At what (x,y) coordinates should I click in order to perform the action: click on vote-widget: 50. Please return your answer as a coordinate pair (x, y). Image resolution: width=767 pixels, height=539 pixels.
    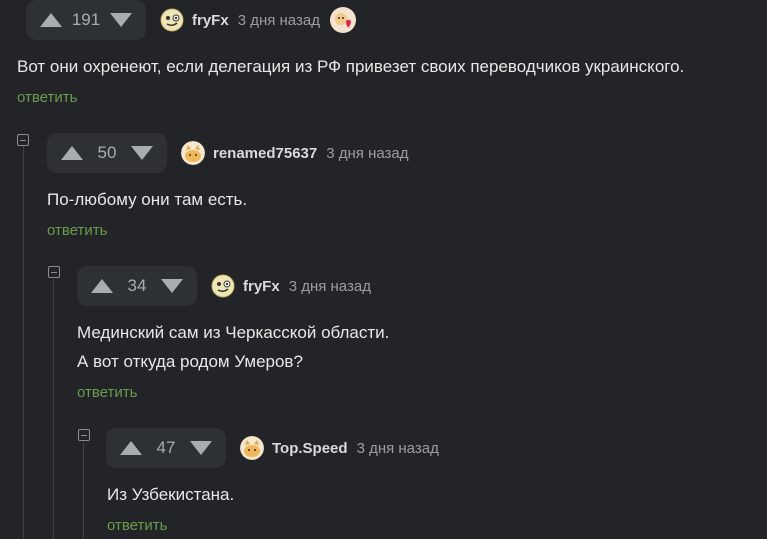
    Looking at the image, I should click on (107, 153).